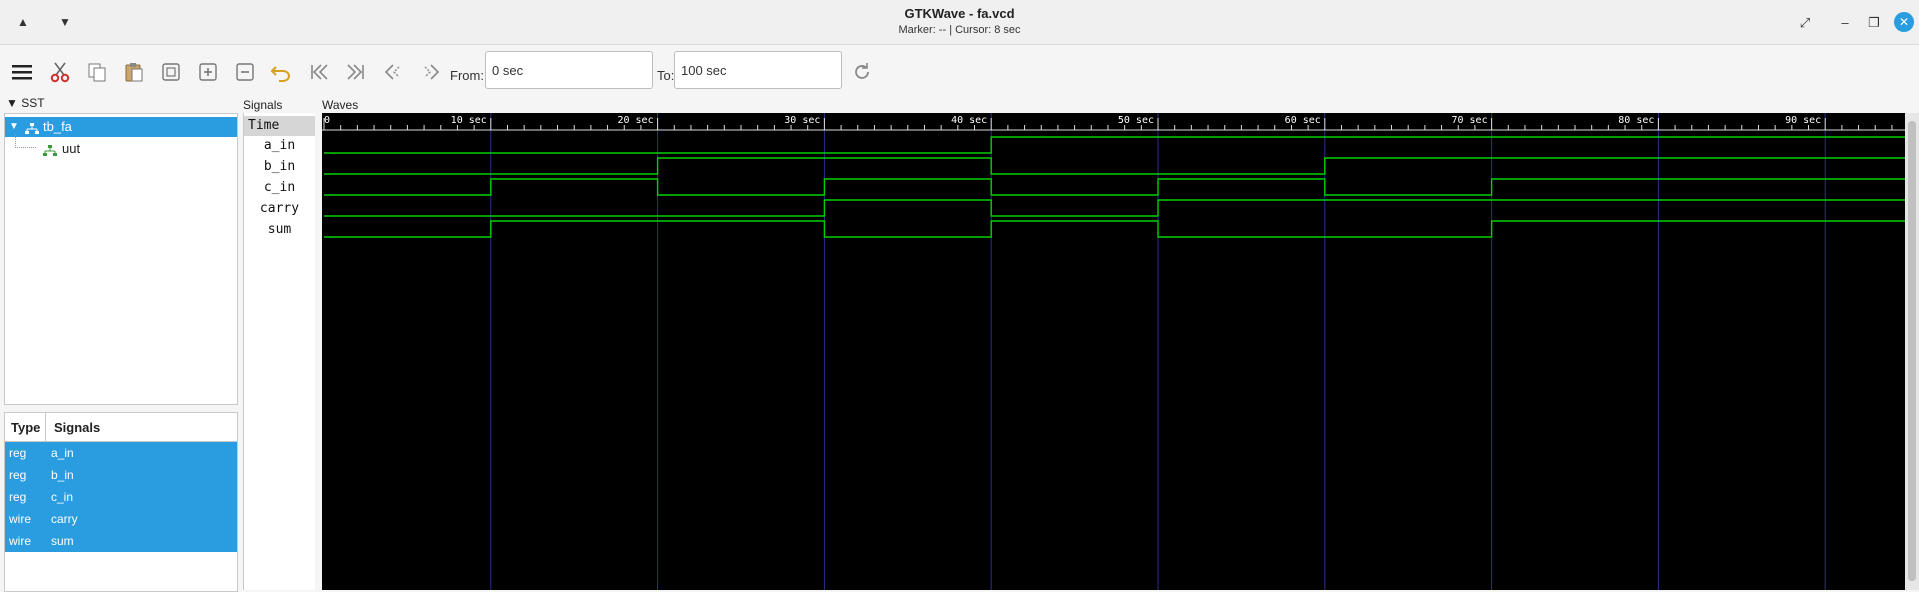 The width and height of the screenshot is (1919, 592). I want to click on sst-label-text: SST, so click(33, 103).